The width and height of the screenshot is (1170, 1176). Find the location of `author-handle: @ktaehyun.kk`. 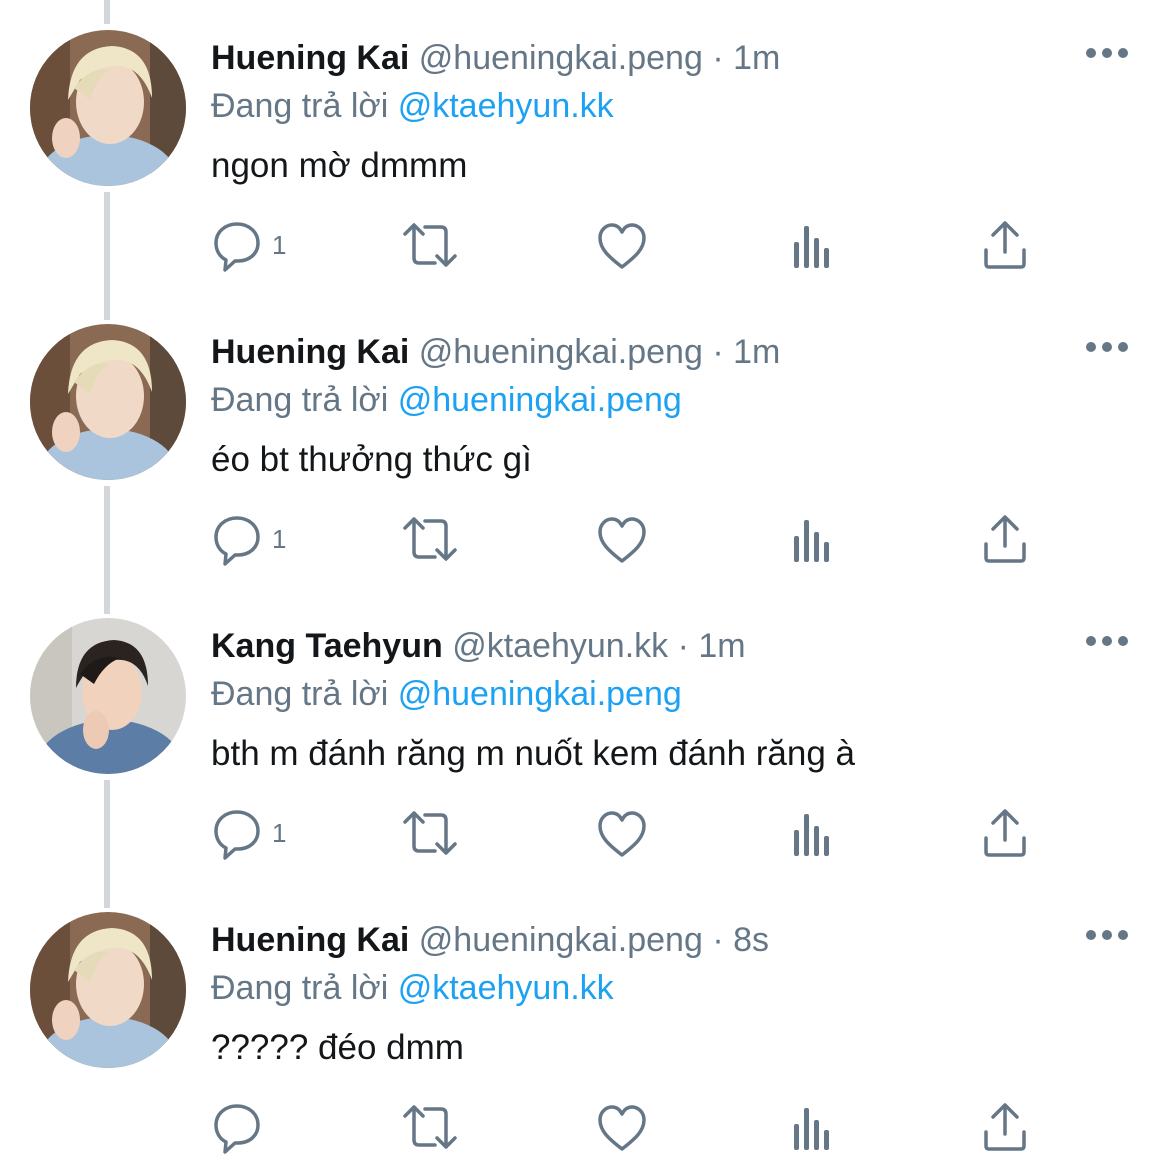

author-handle: @ktaehyun.kk is located at coordinates (560, 646).